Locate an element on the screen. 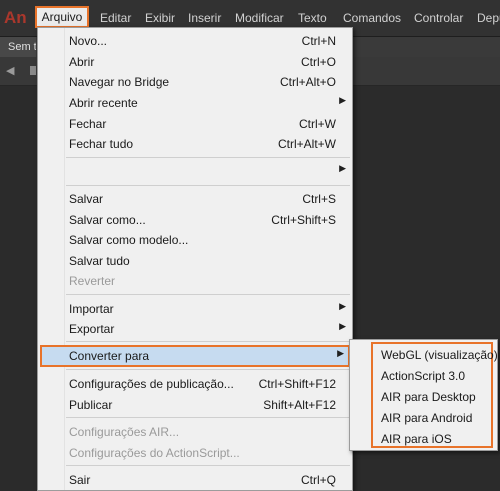 This screenshot has height=491, width=500. back-arrow-icon: ◀ is located at coordinates (10, 70).